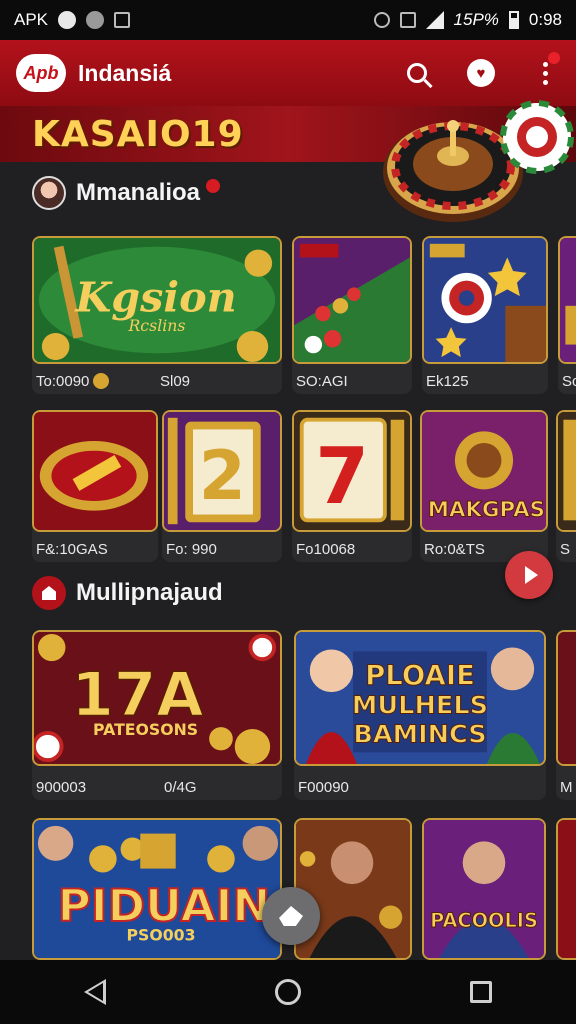 This screenshot has width=576, height=1024. I want to click on more-menu-button, so click(545, 71).